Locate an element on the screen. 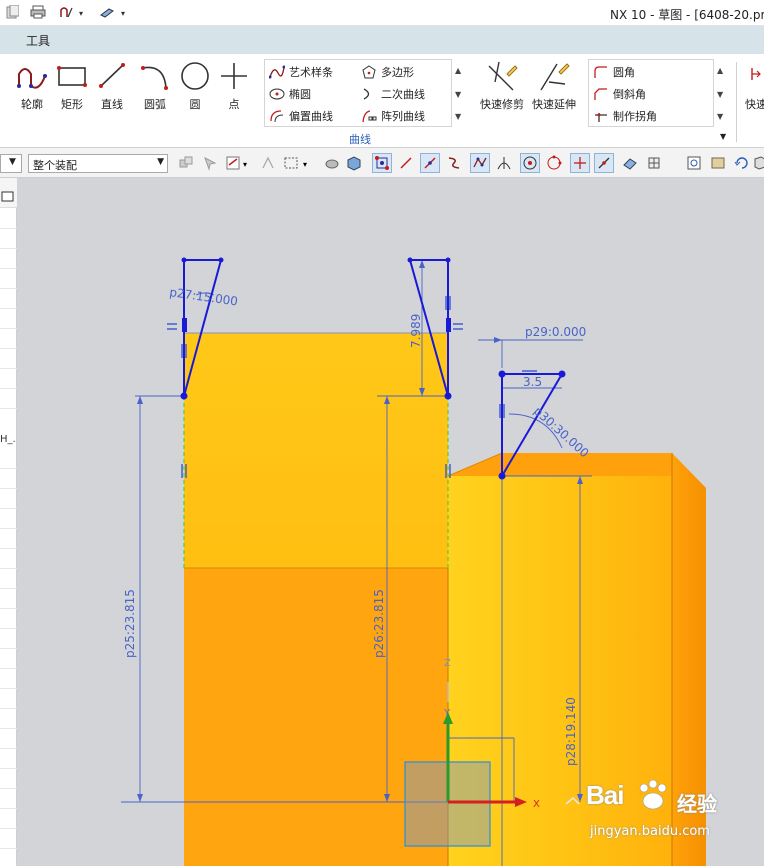  quick-extend-button: 快速延伸 is located at coordinates (554, 90).